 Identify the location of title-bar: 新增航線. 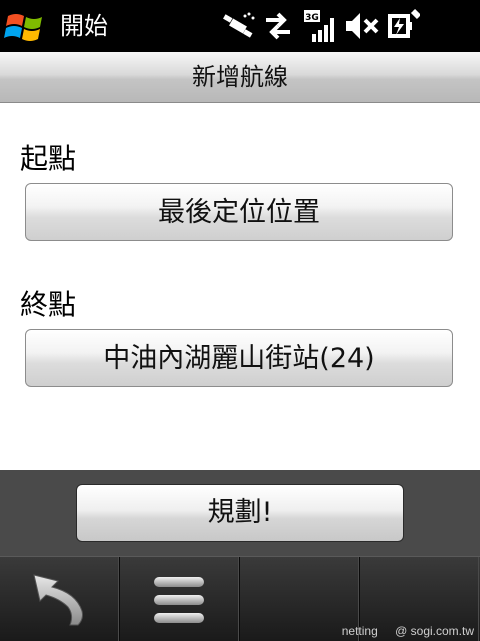
(240, 77).